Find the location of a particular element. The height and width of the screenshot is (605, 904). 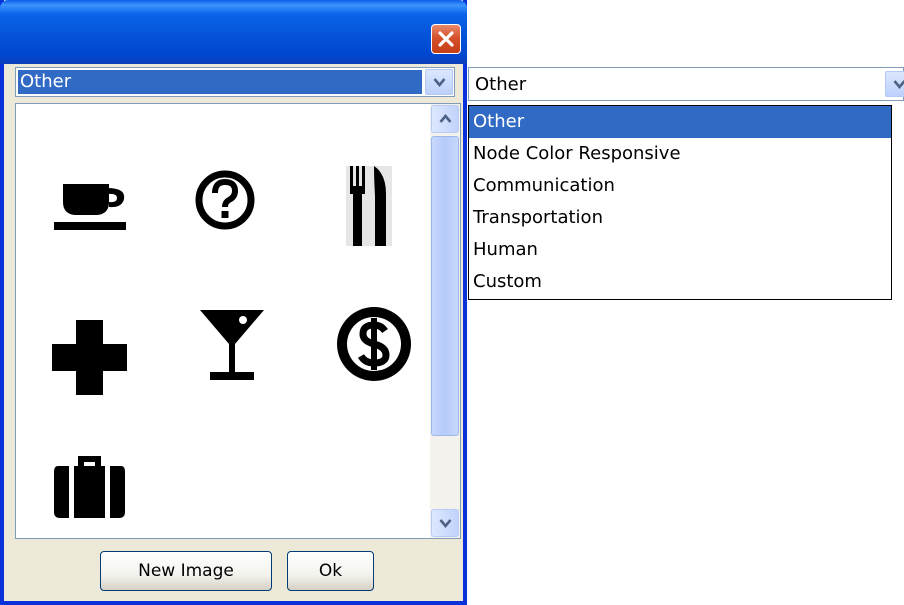

question-mark-icon is located at coordinates (225, 200).